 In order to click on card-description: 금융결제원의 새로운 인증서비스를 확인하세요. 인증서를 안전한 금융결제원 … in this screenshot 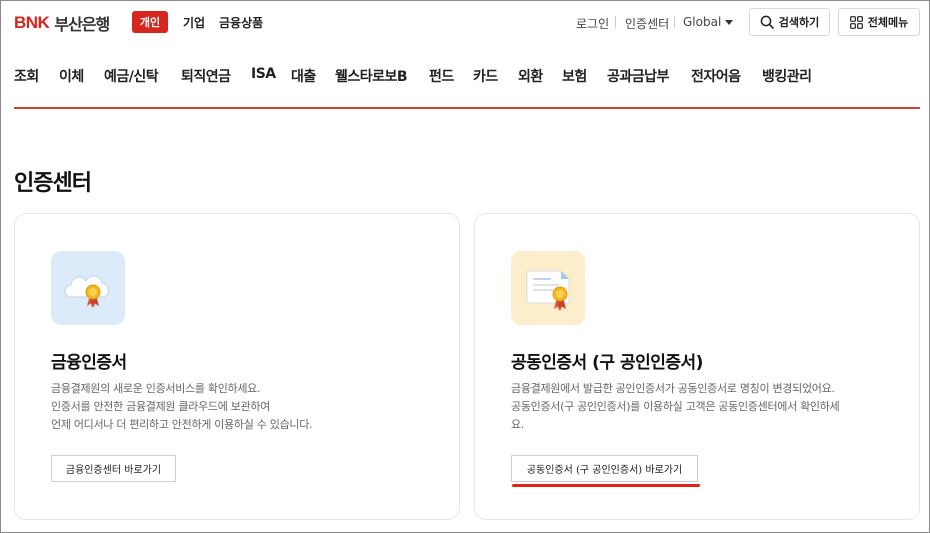, I will do `click(241, 407)`.